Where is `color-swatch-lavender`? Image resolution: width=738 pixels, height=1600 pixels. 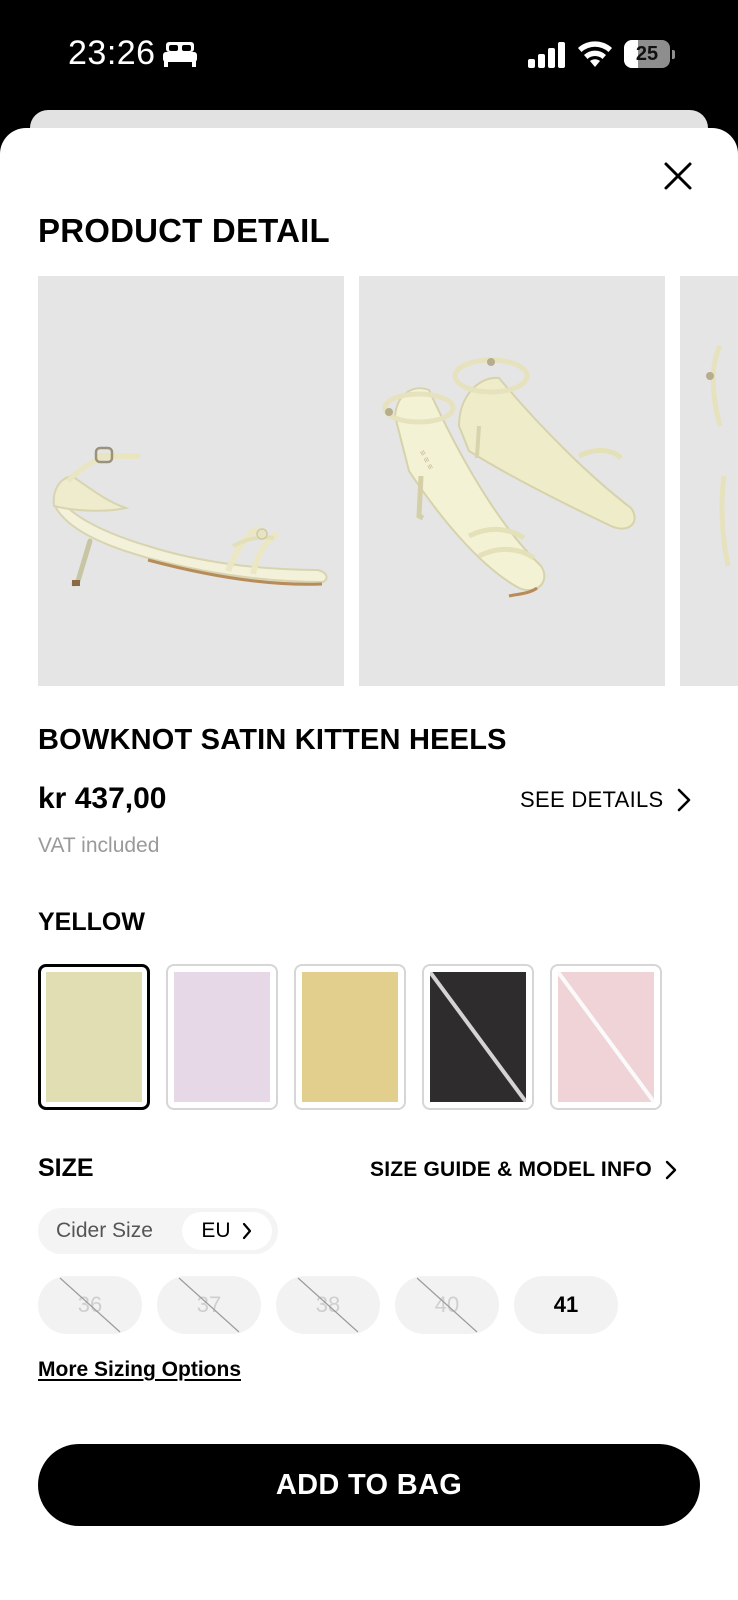 color-swatch-lavender is located at coordinates (222, 1037).